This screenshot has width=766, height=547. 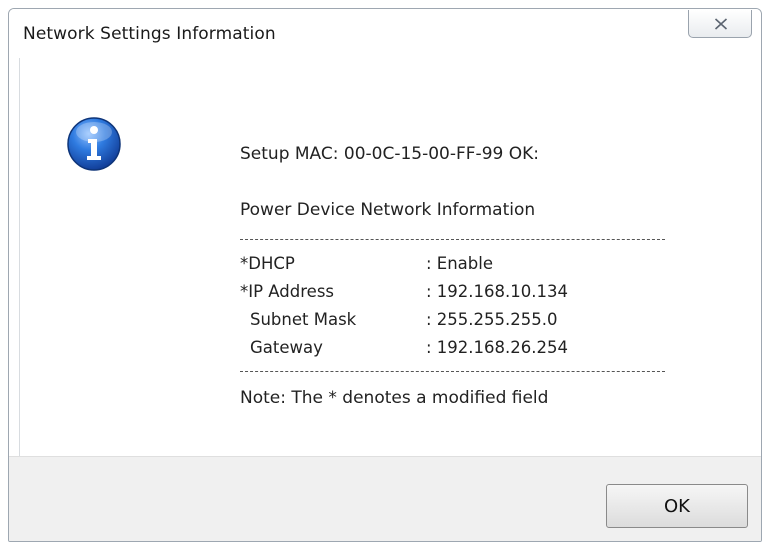 I want to click on info-value: : 255.255.255.0, so click(x=492, y=319).